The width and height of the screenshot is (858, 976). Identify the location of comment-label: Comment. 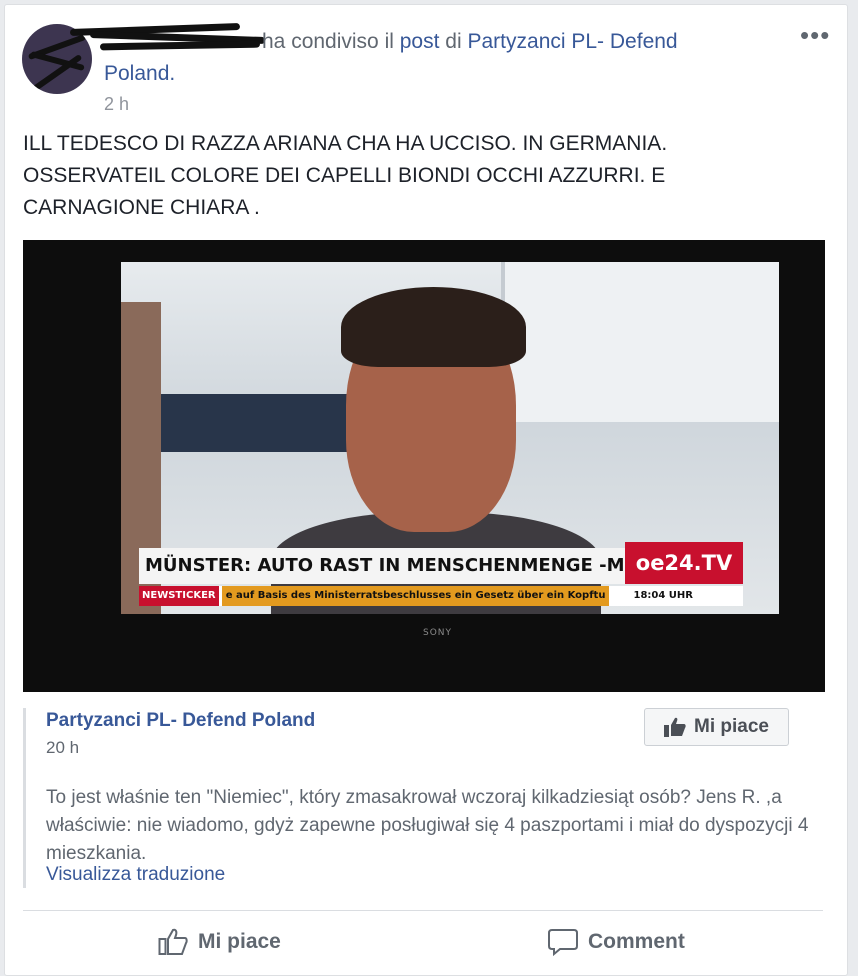
(636, 941).